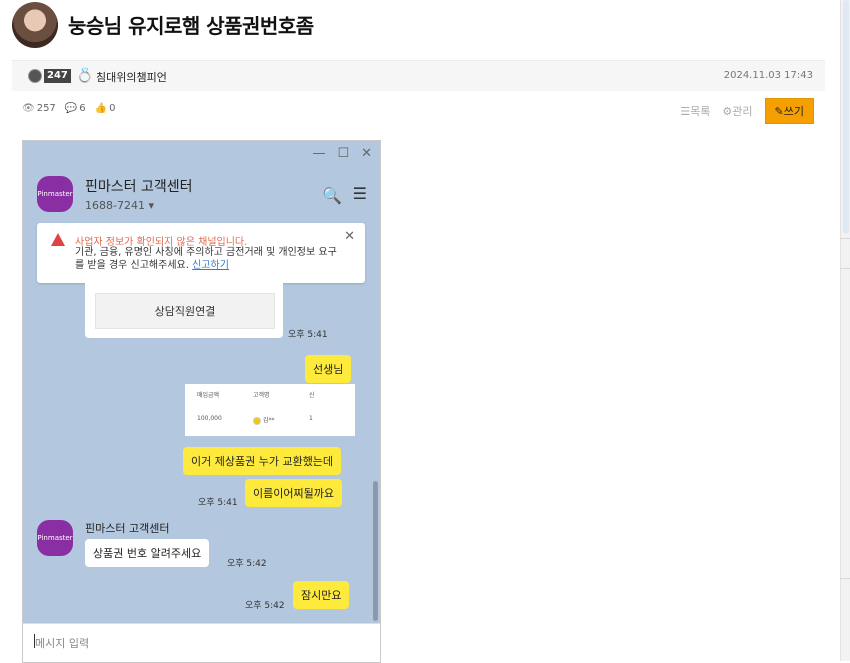 Image resolution: width=850 pixels, height=663 pixels. Describe the element at coordinates (318, 153) in the screenshot. I see `minimize-icon: —` at that location.